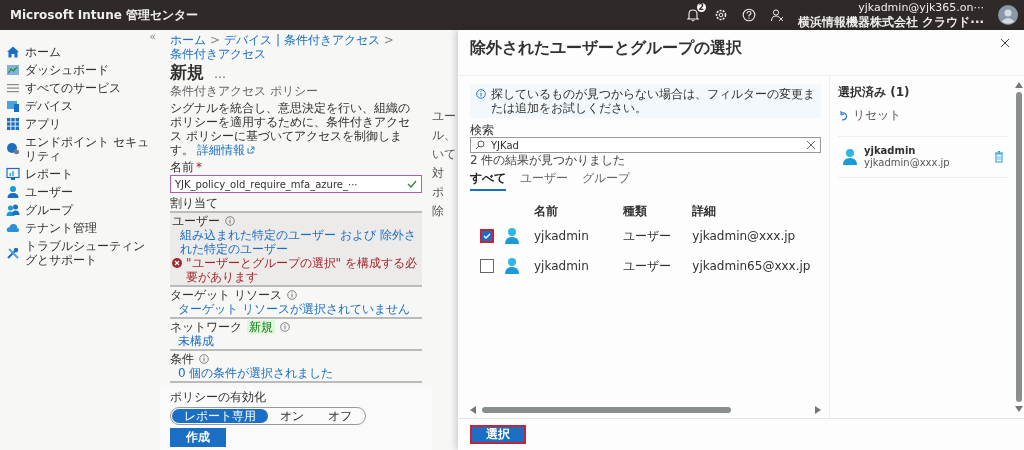 The image size is (1024, 450). What do you see at coordinates (438, 173) in the screenshot?
I see `partial-text: 対` at bounding box center [438, 173].